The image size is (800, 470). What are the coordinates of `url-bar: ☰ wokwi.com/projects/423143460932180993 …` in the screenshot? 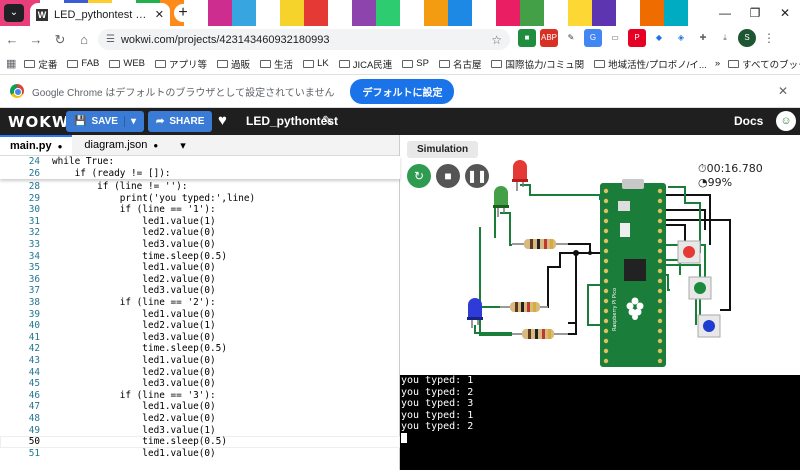 It's located at (304, 39).